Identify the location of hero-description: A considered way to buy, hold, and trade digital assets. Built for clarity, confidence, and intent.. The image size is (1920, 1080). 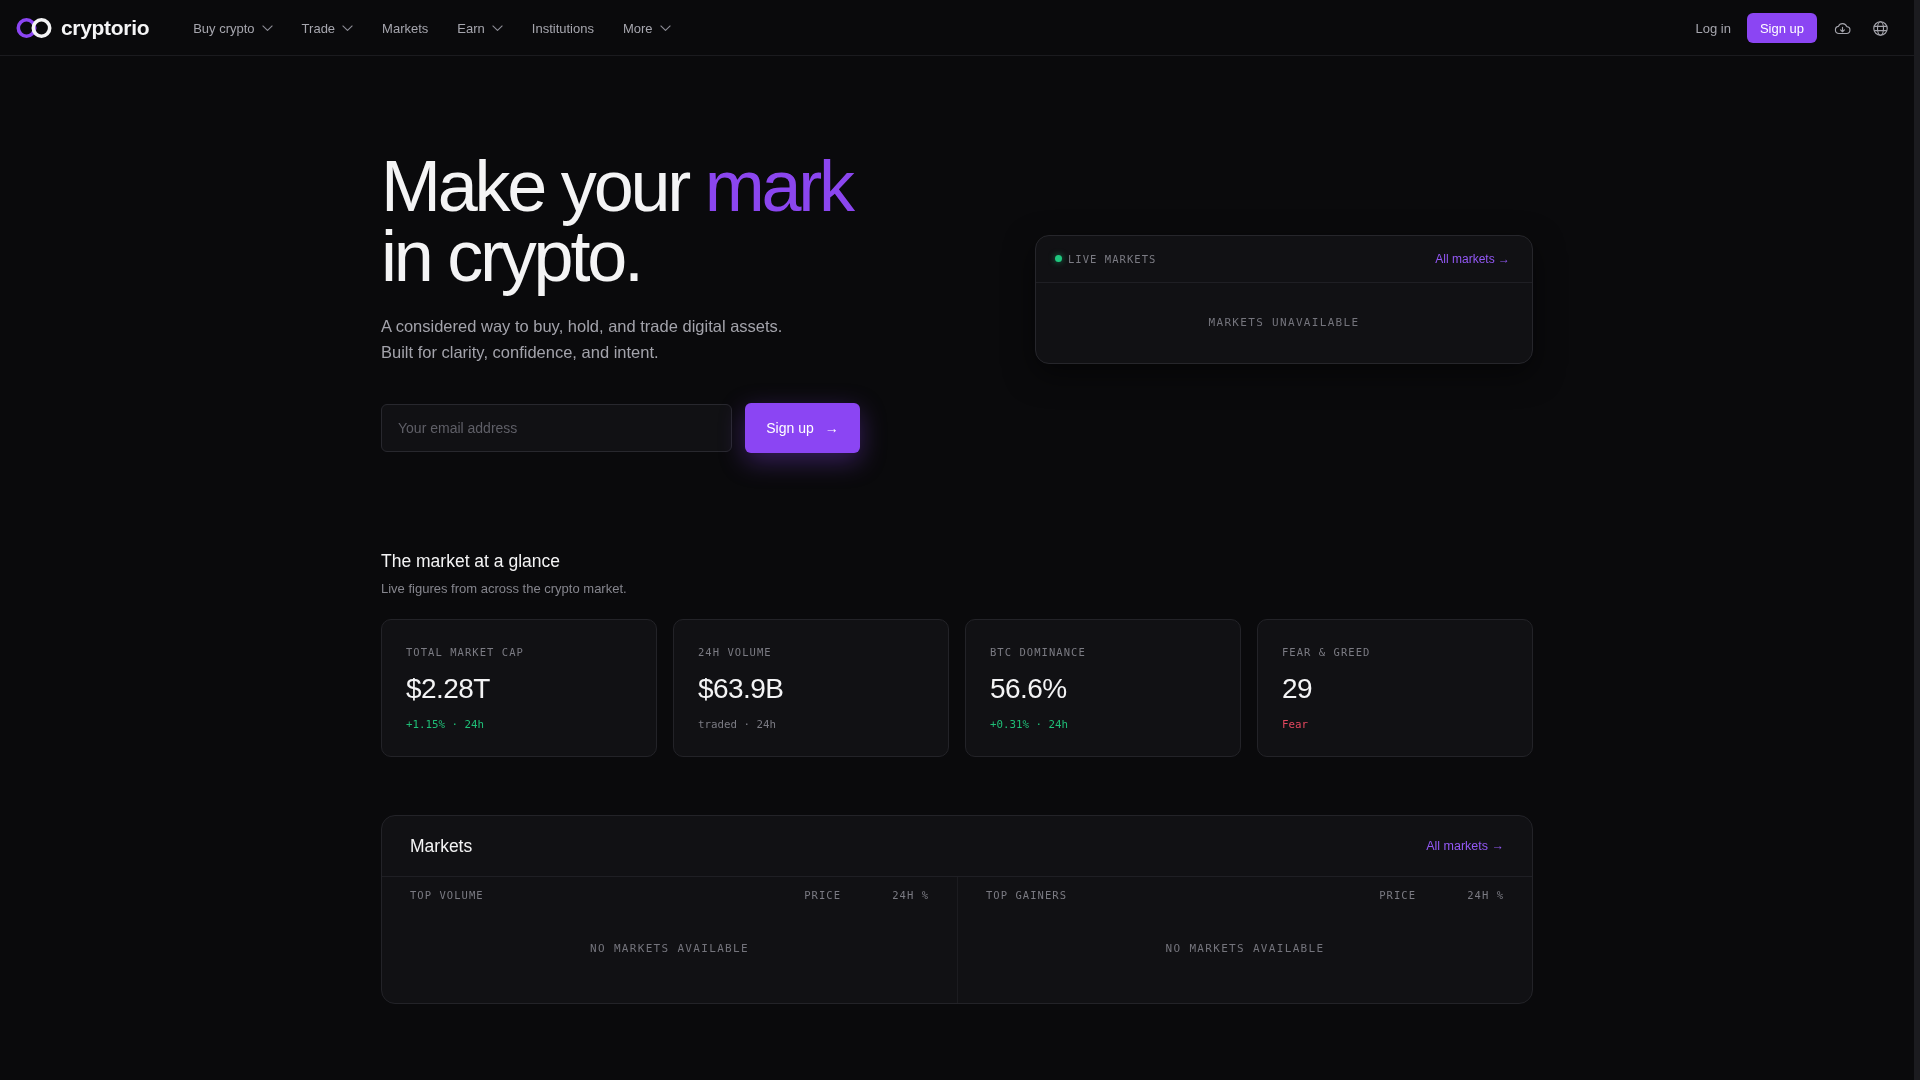
(582, 339).